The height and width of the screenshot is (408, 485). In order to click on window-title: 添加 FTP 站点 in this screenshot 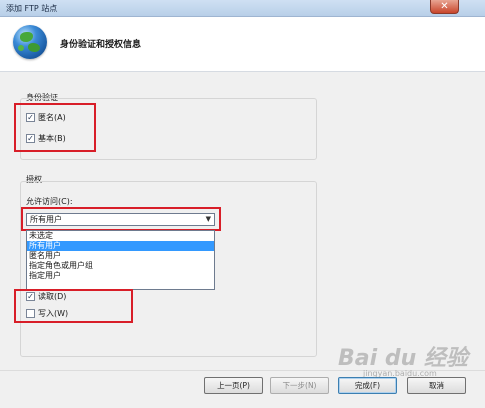, I will do `click(32, 8)`.